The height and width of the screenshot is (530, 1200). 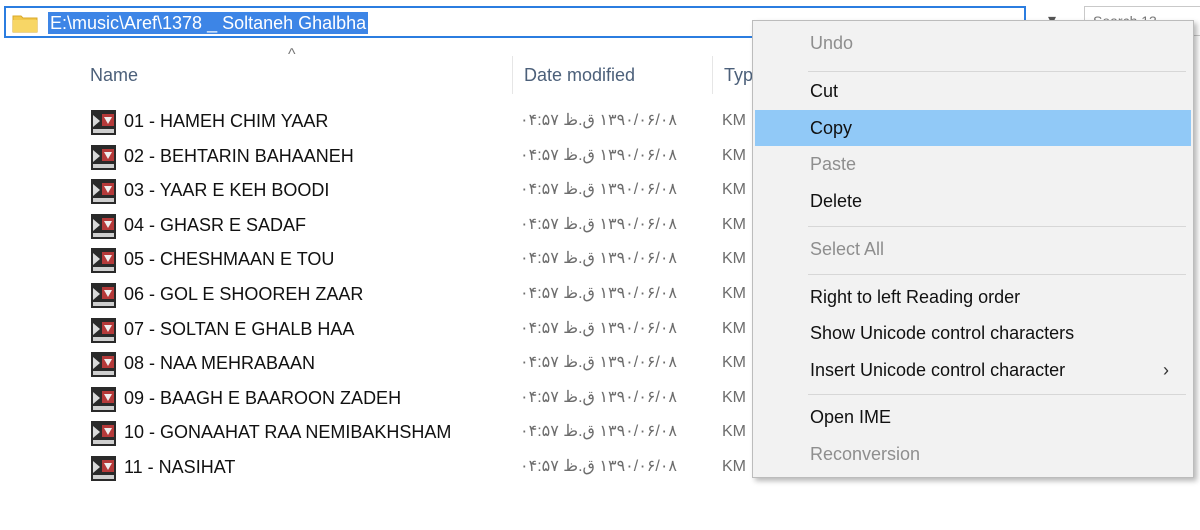 I want to click on column-header-type: Typ, so click(x=738, y=75).